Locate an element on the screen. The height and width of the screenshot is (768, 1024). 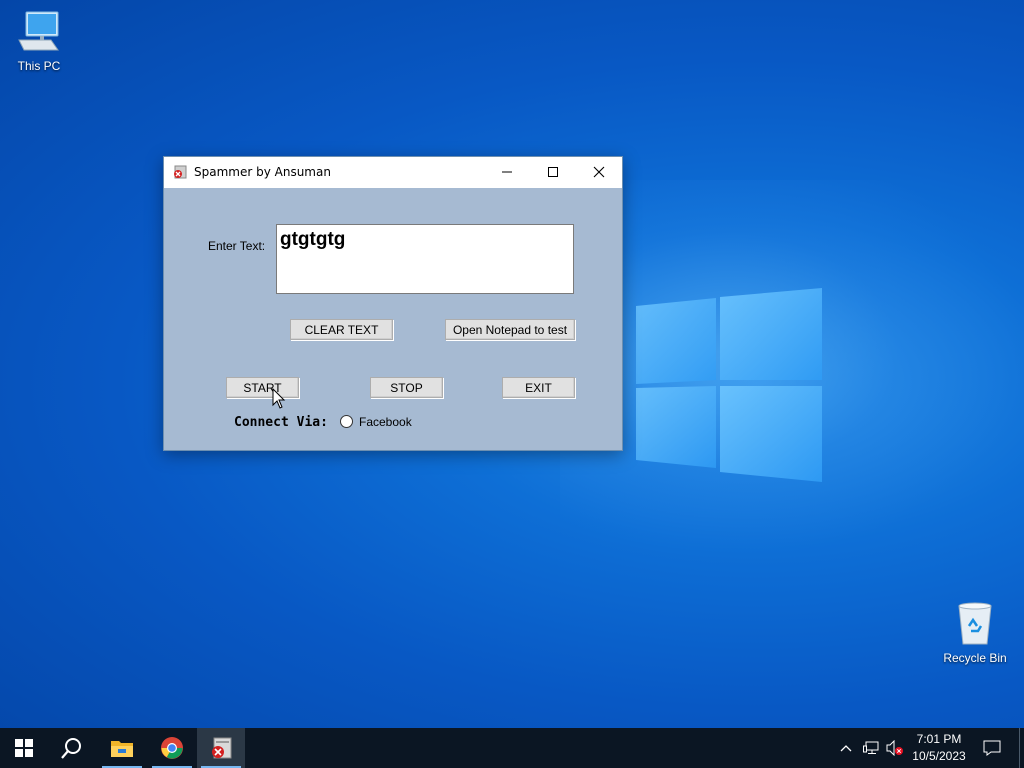
clear-text-button: CLEAR TEXT is located at coordinates (341, 329).